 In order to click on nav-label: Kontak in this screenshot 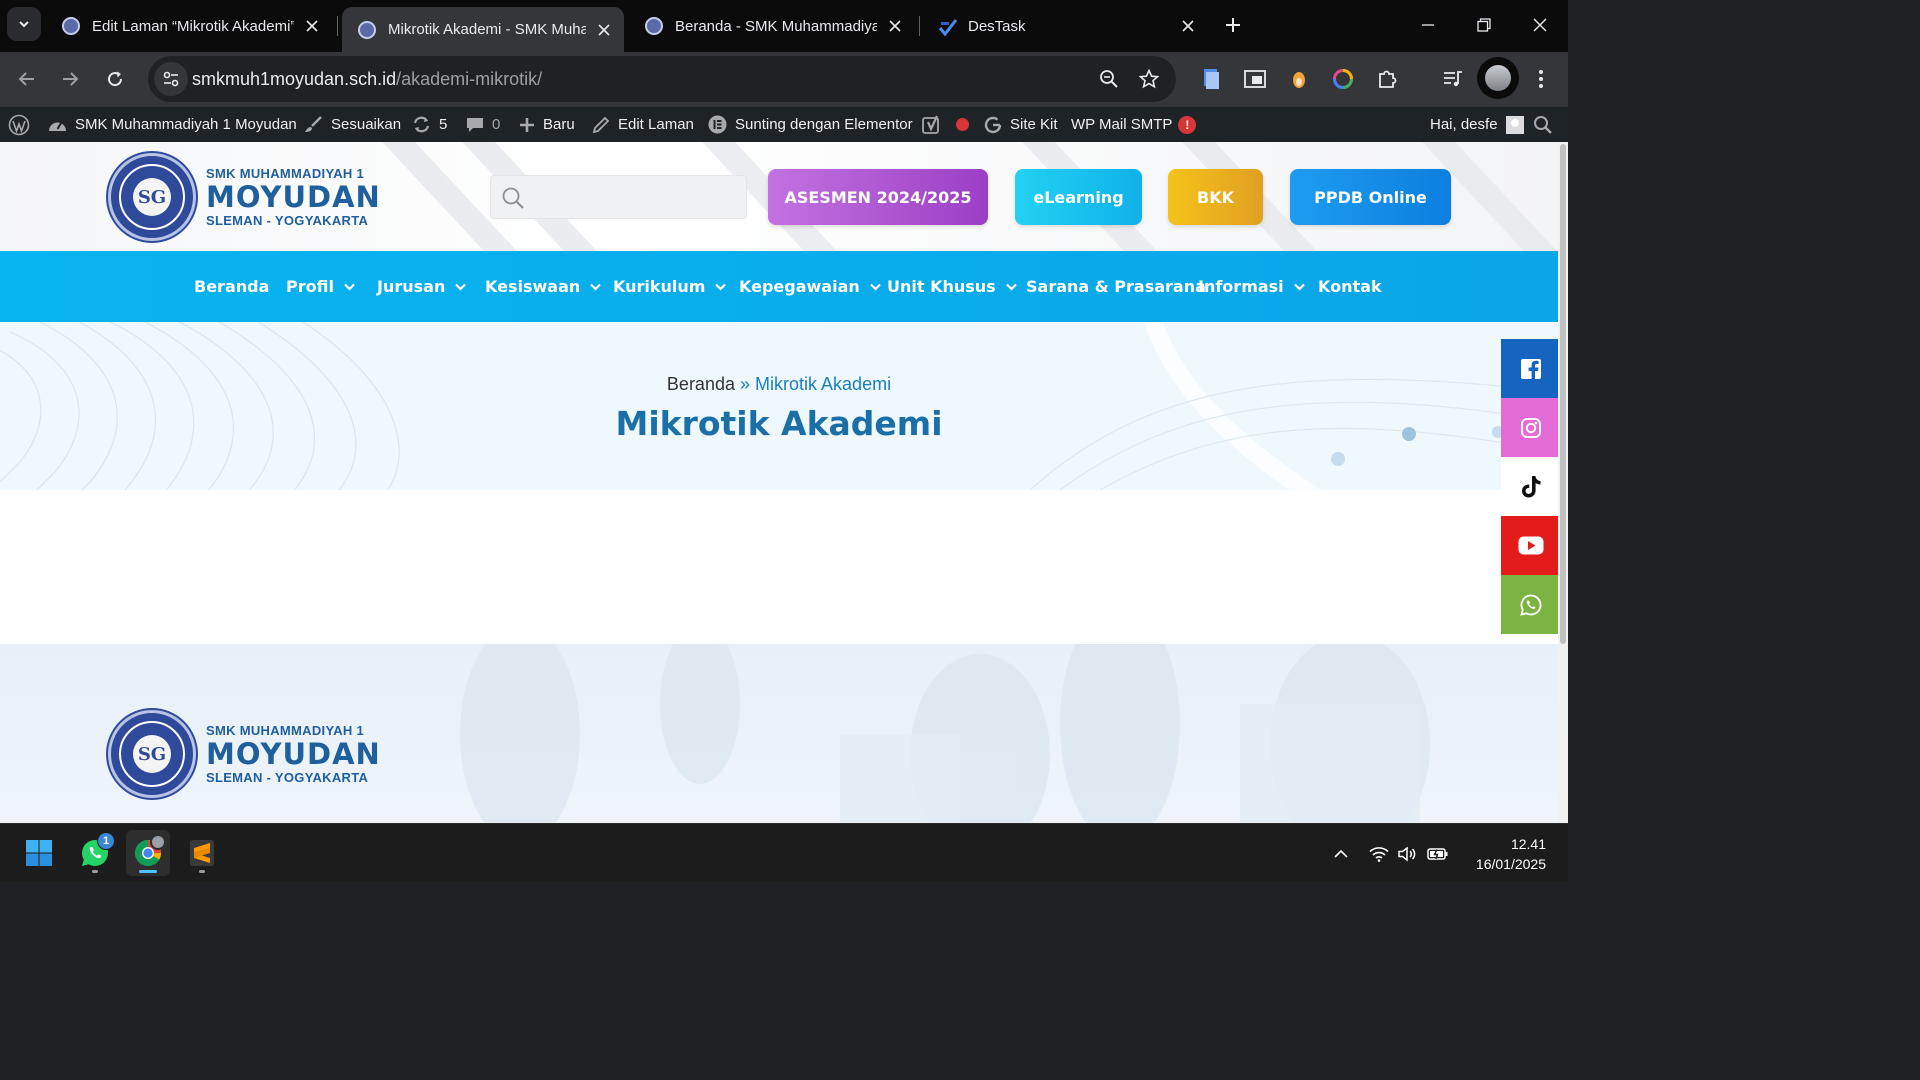, I will do `click(1350, 286)`.